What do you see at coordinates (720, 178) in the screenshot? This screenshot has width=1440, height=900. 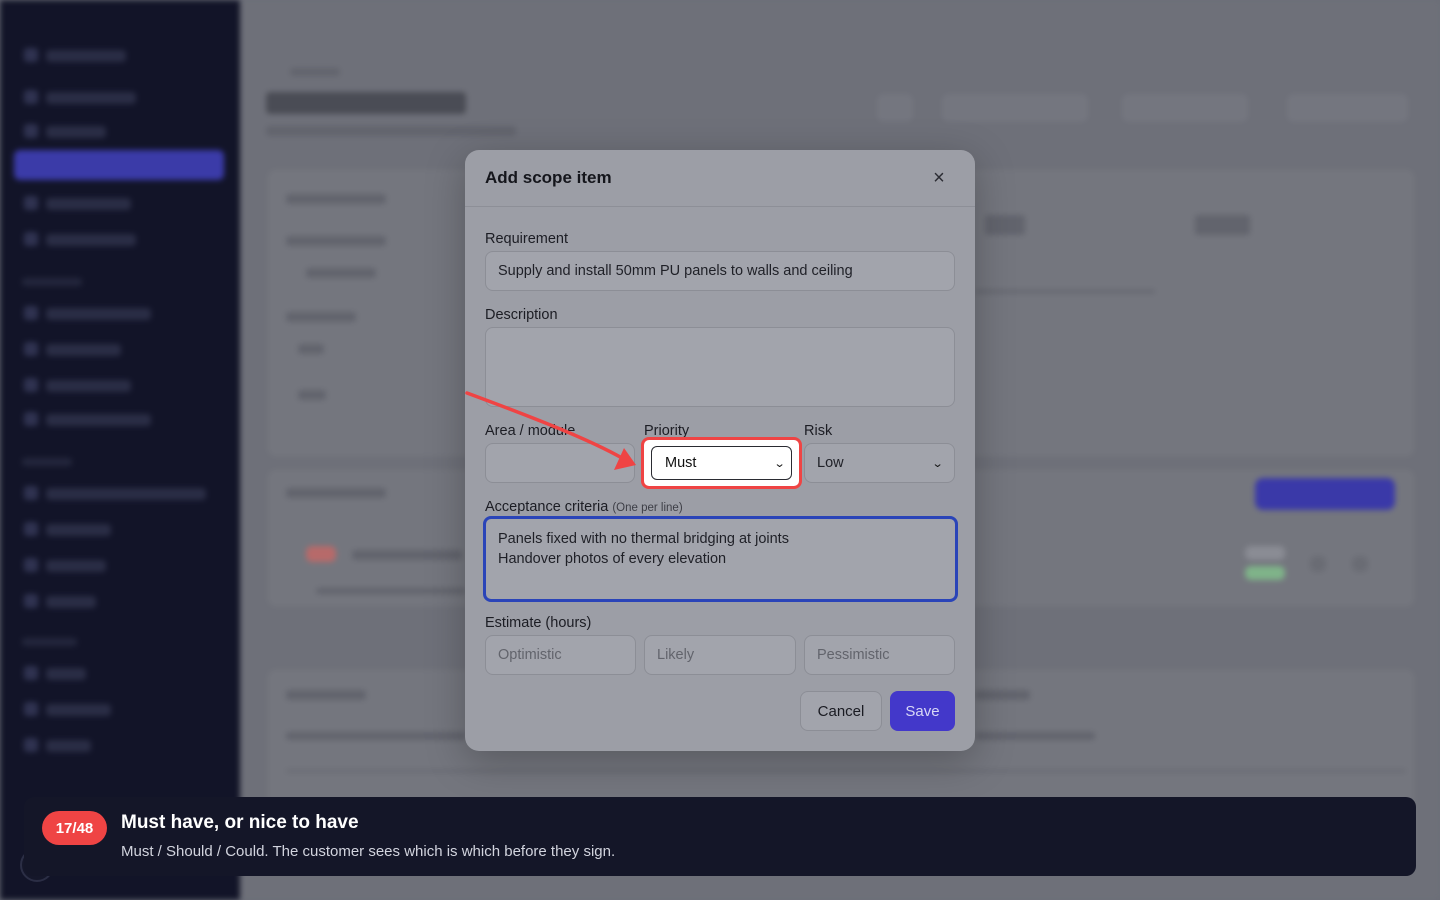 I see `dialog-header: Add scope item ×` at bounding box center [720, 178].